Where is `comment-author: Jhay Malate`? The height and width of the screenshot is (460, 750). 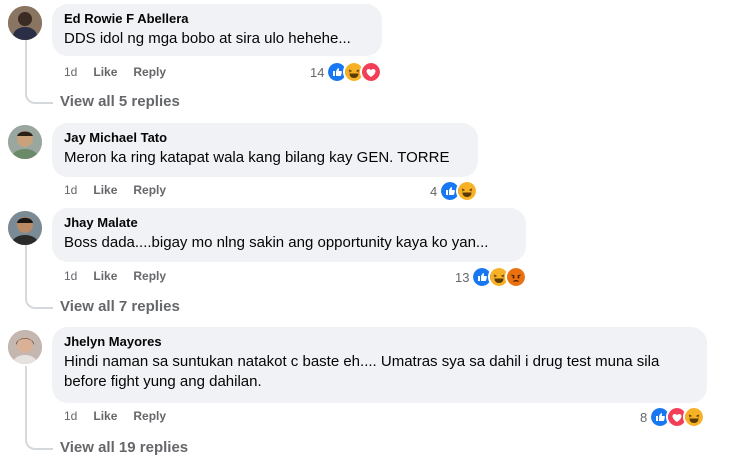 comment-author: Jhay Malate is located at coordinates (289, 223).